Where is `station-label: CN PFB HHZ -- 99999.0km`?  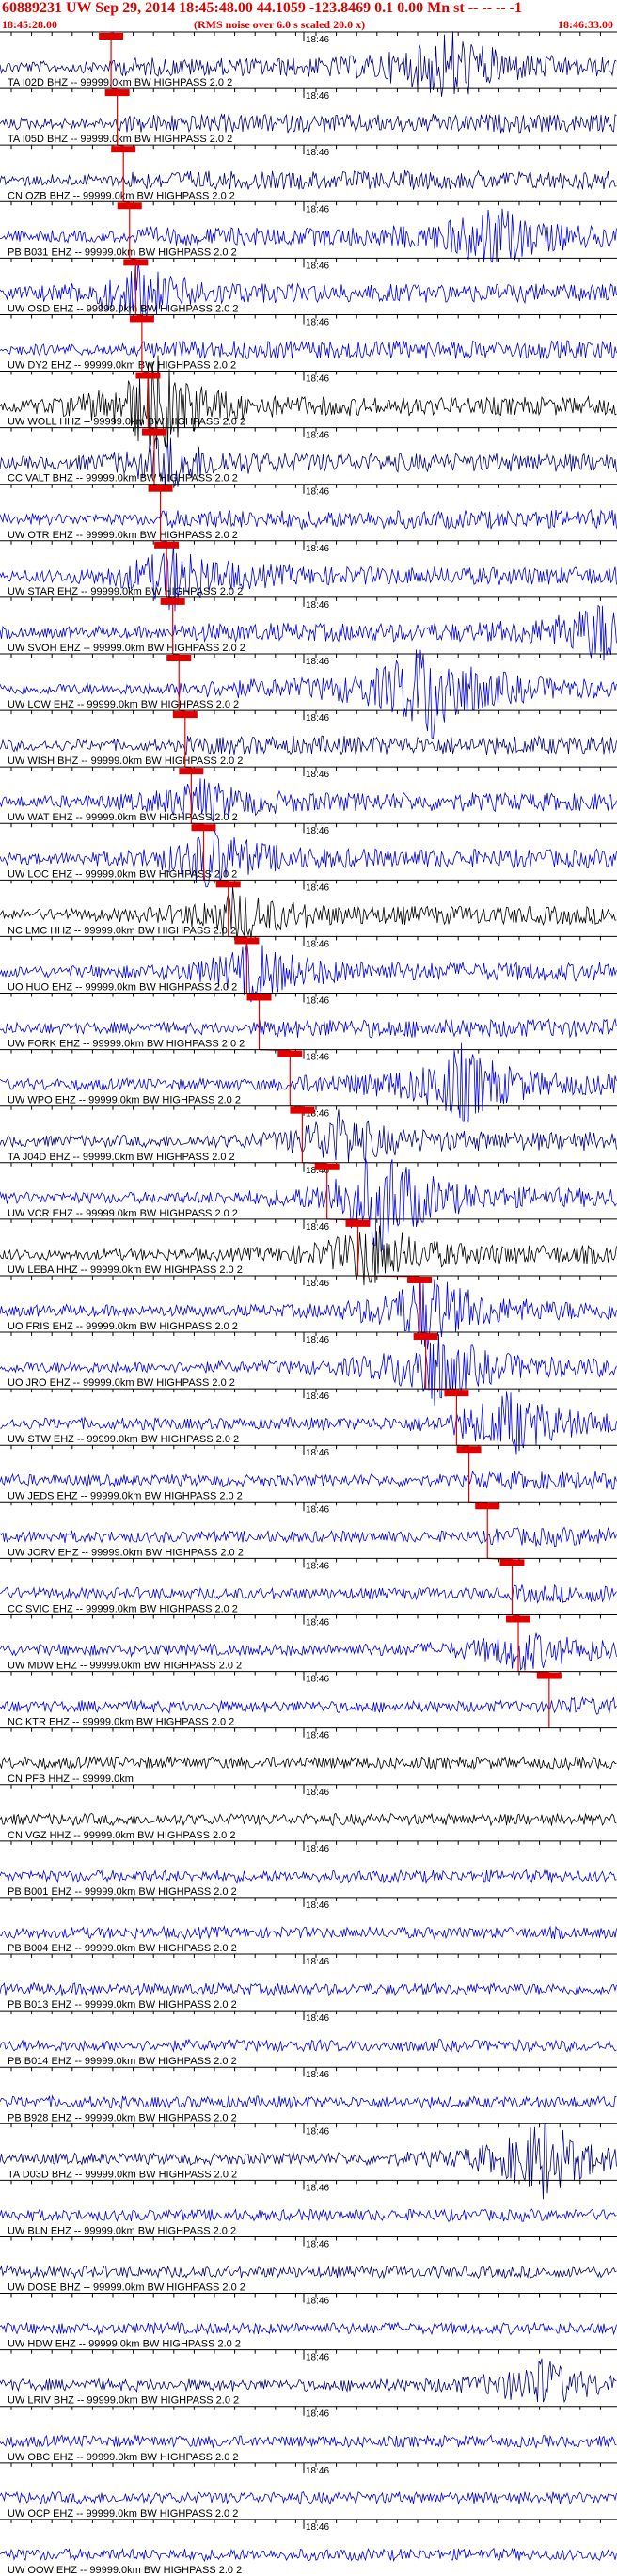
station-label: CN PFB HHZ -- 99999.0km is located at coordinates (71, 1779).